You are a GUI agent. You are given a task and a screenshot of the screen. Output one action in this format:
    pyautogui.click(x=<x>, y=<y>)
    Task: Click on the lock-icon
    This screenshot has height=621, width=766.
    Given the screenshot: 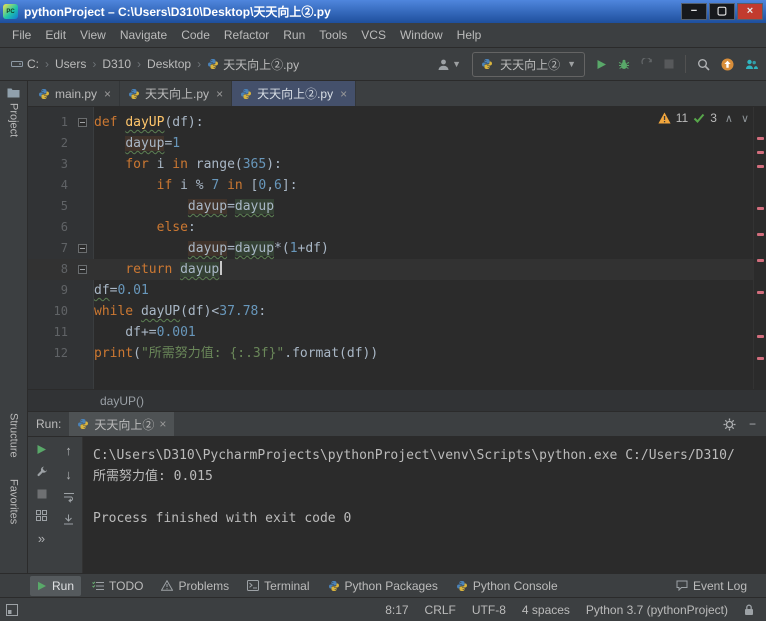 What is the action you would take?
    pyautogui.click(x=749, y=610)
    